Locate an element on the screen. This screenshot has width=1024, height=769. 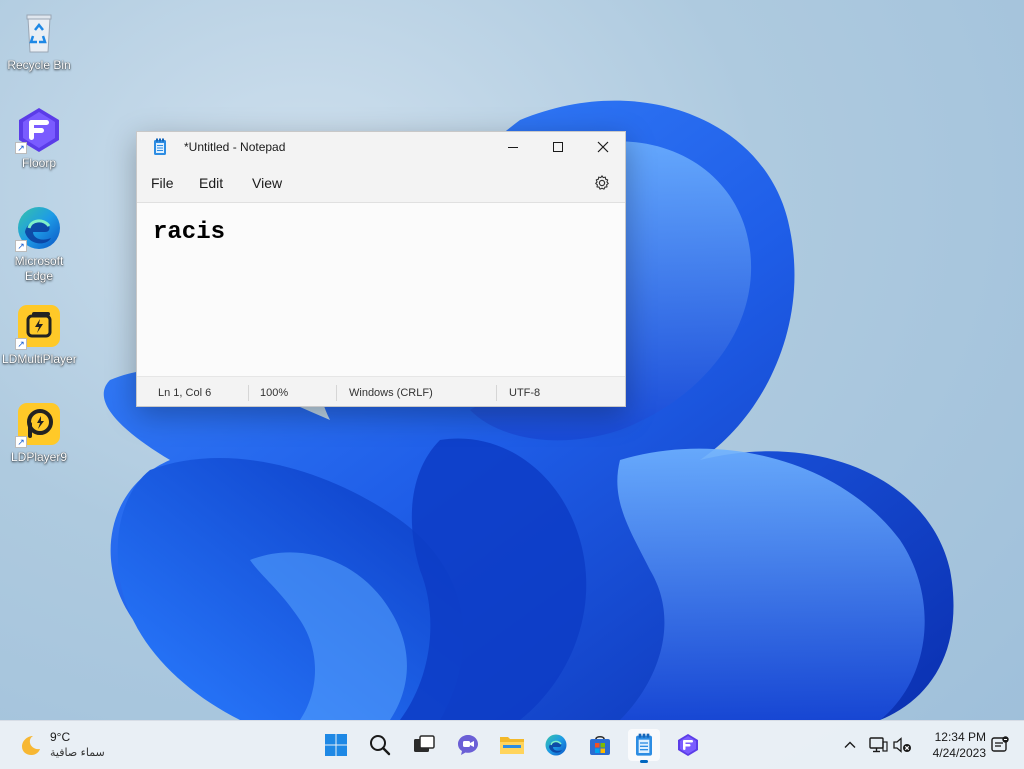
desktop-icon-label: LDPlayer9 is located at coordinates (39, 457).